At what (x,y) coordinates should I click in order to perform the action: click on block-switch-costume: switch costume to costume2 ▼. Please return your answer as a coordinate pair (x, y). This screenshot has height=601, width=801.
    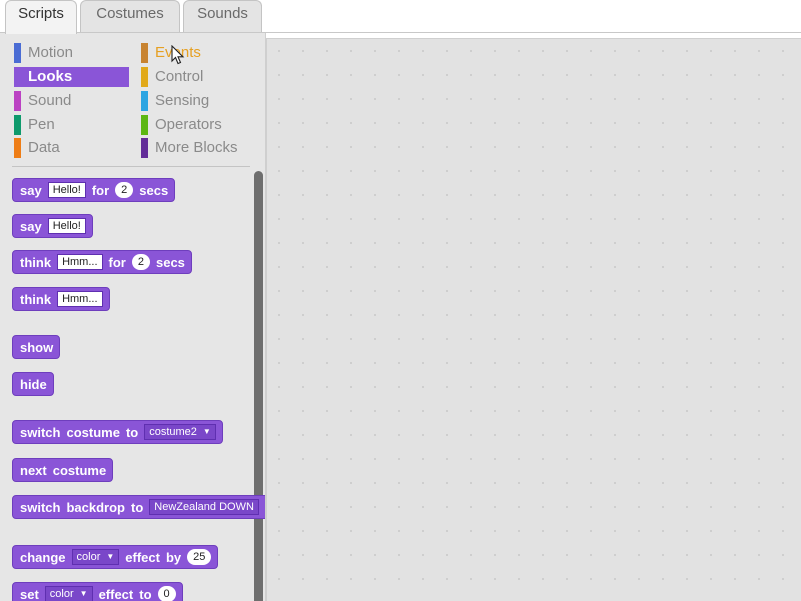
    Looking at the image, I should click on (117, 432).